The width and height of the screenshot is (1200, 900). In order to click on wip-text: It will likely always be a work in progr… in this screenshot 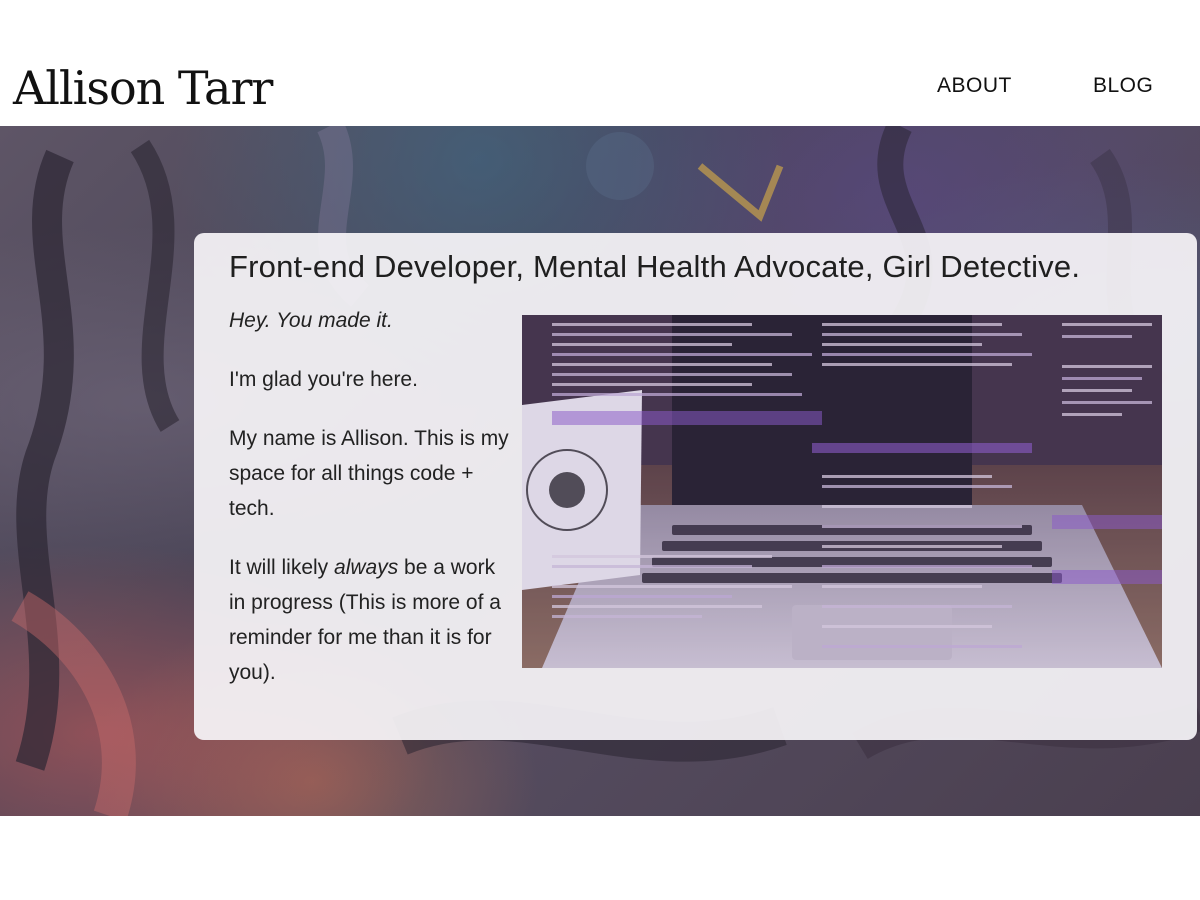, I will do `click(369, 620)`.